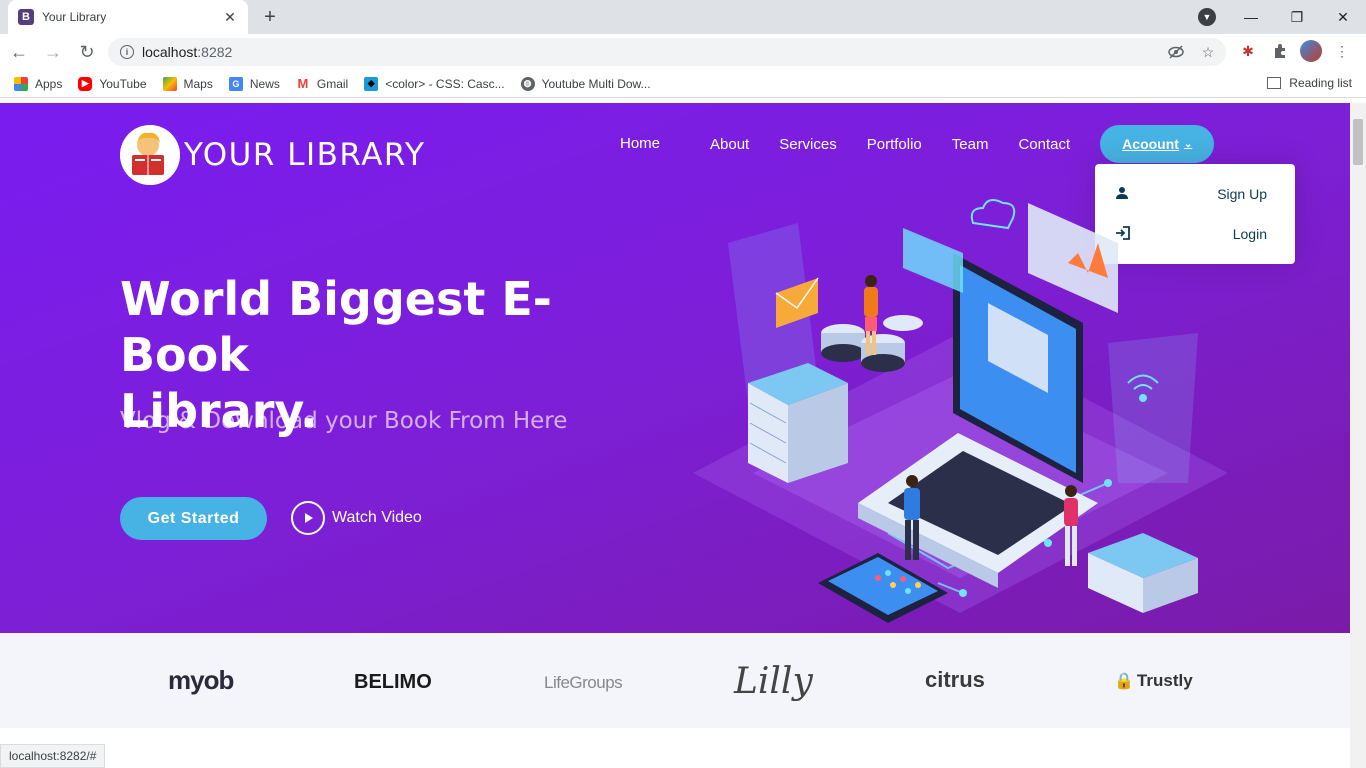 The image size is (1366, 768). What do you see at coordinates (808, 144) in the screenshot?
I see `nav-services: Services` at bounding box center [808, 144].